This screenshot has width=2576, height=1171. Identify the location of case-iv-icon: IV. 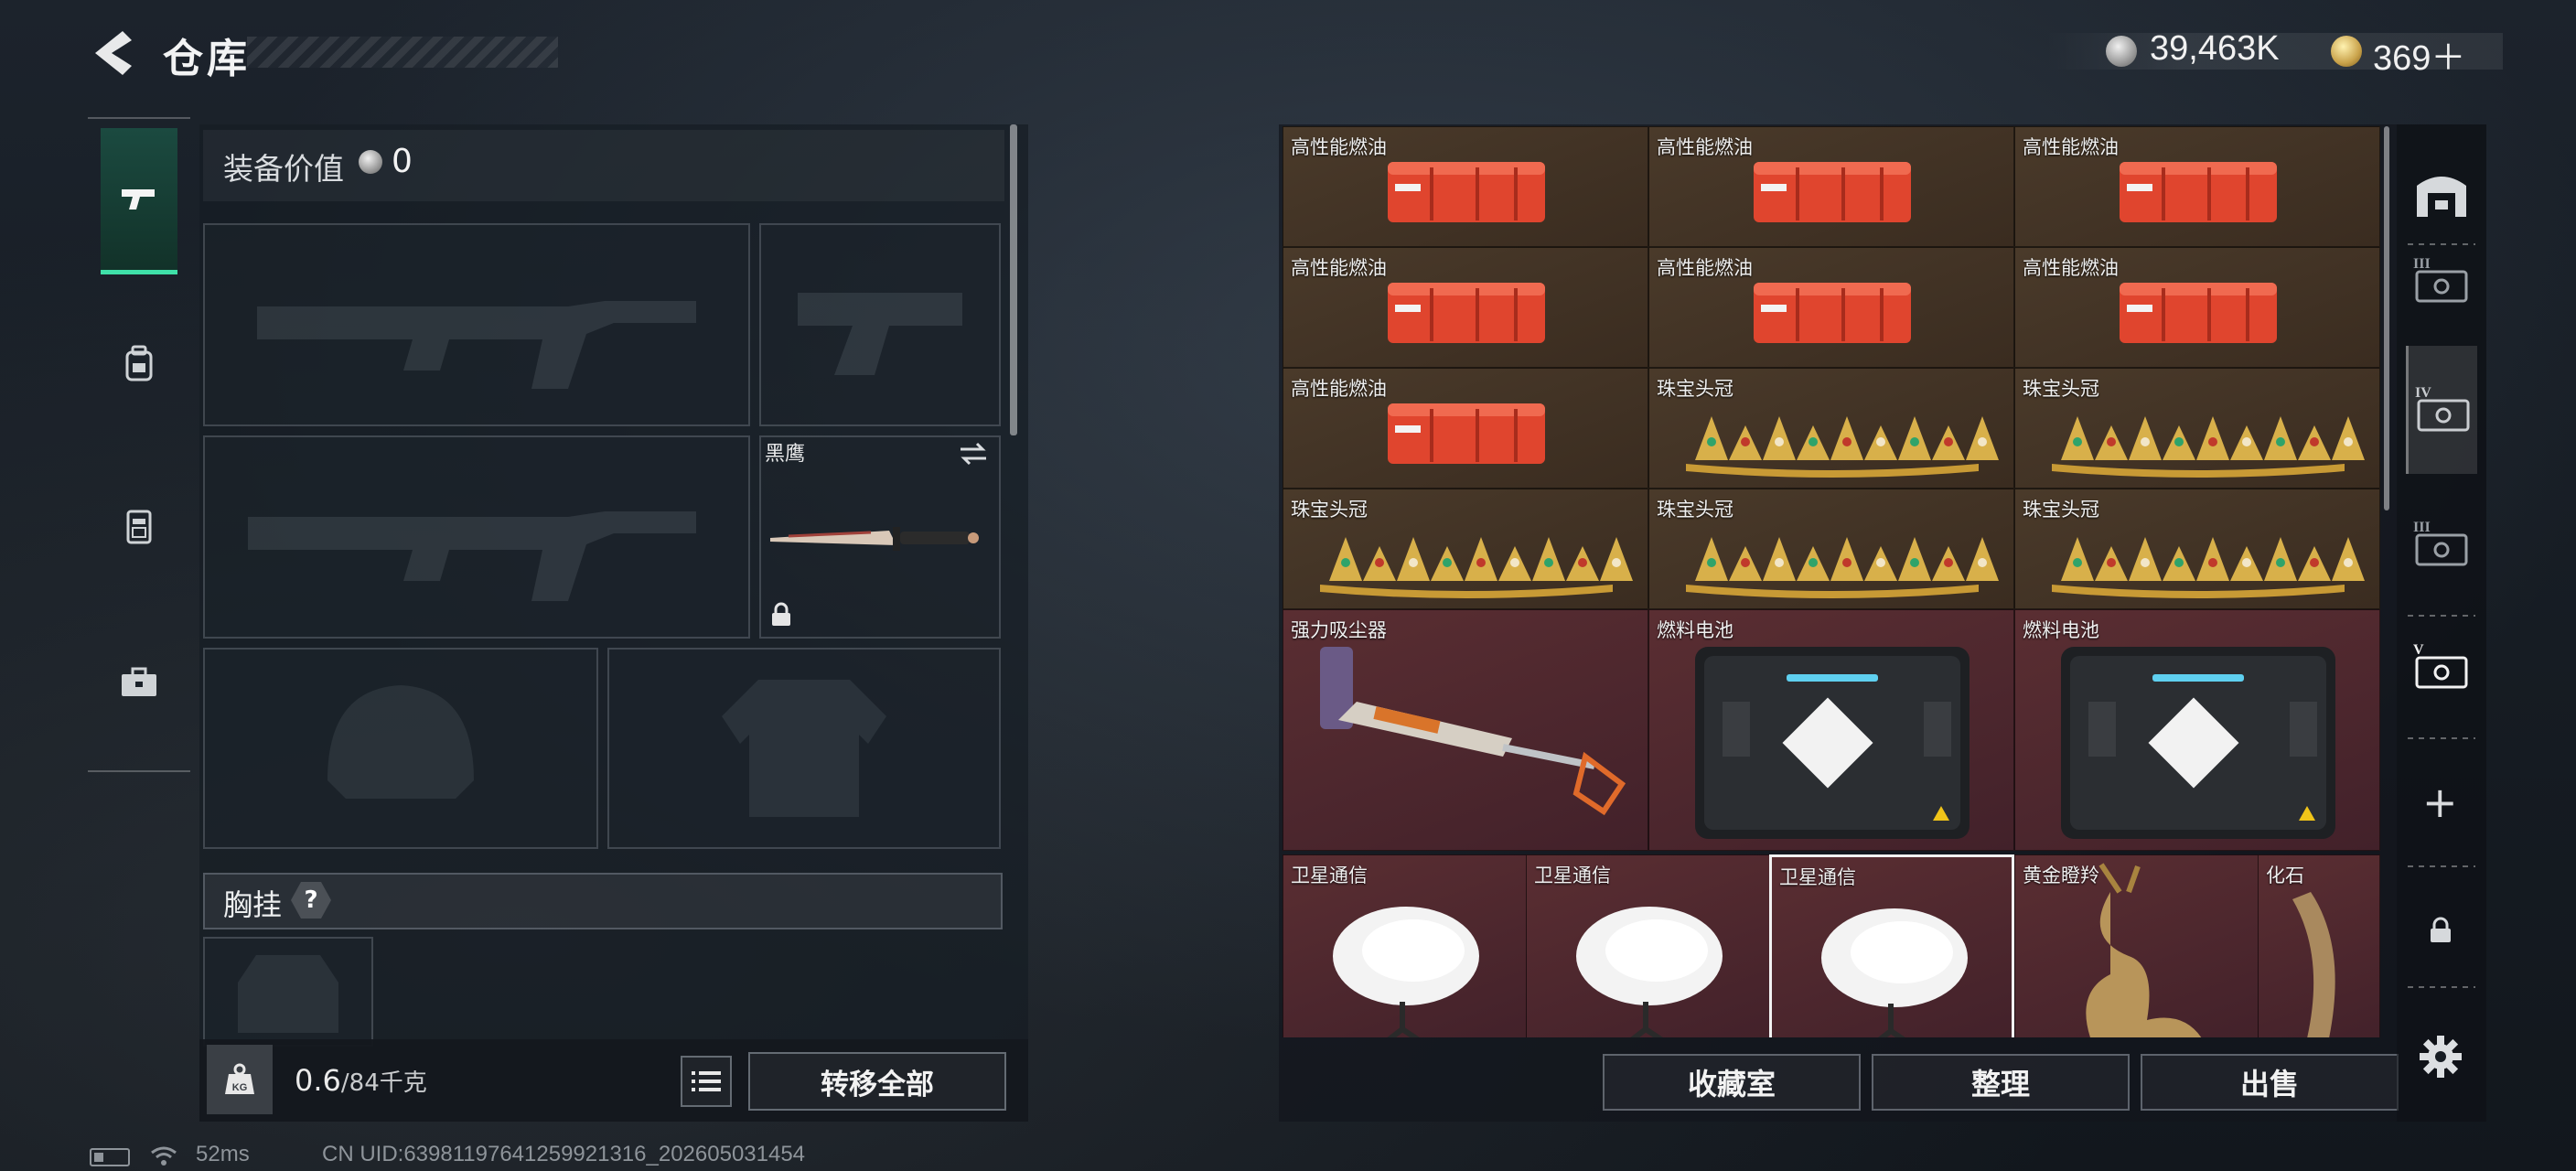
(2442, 408).